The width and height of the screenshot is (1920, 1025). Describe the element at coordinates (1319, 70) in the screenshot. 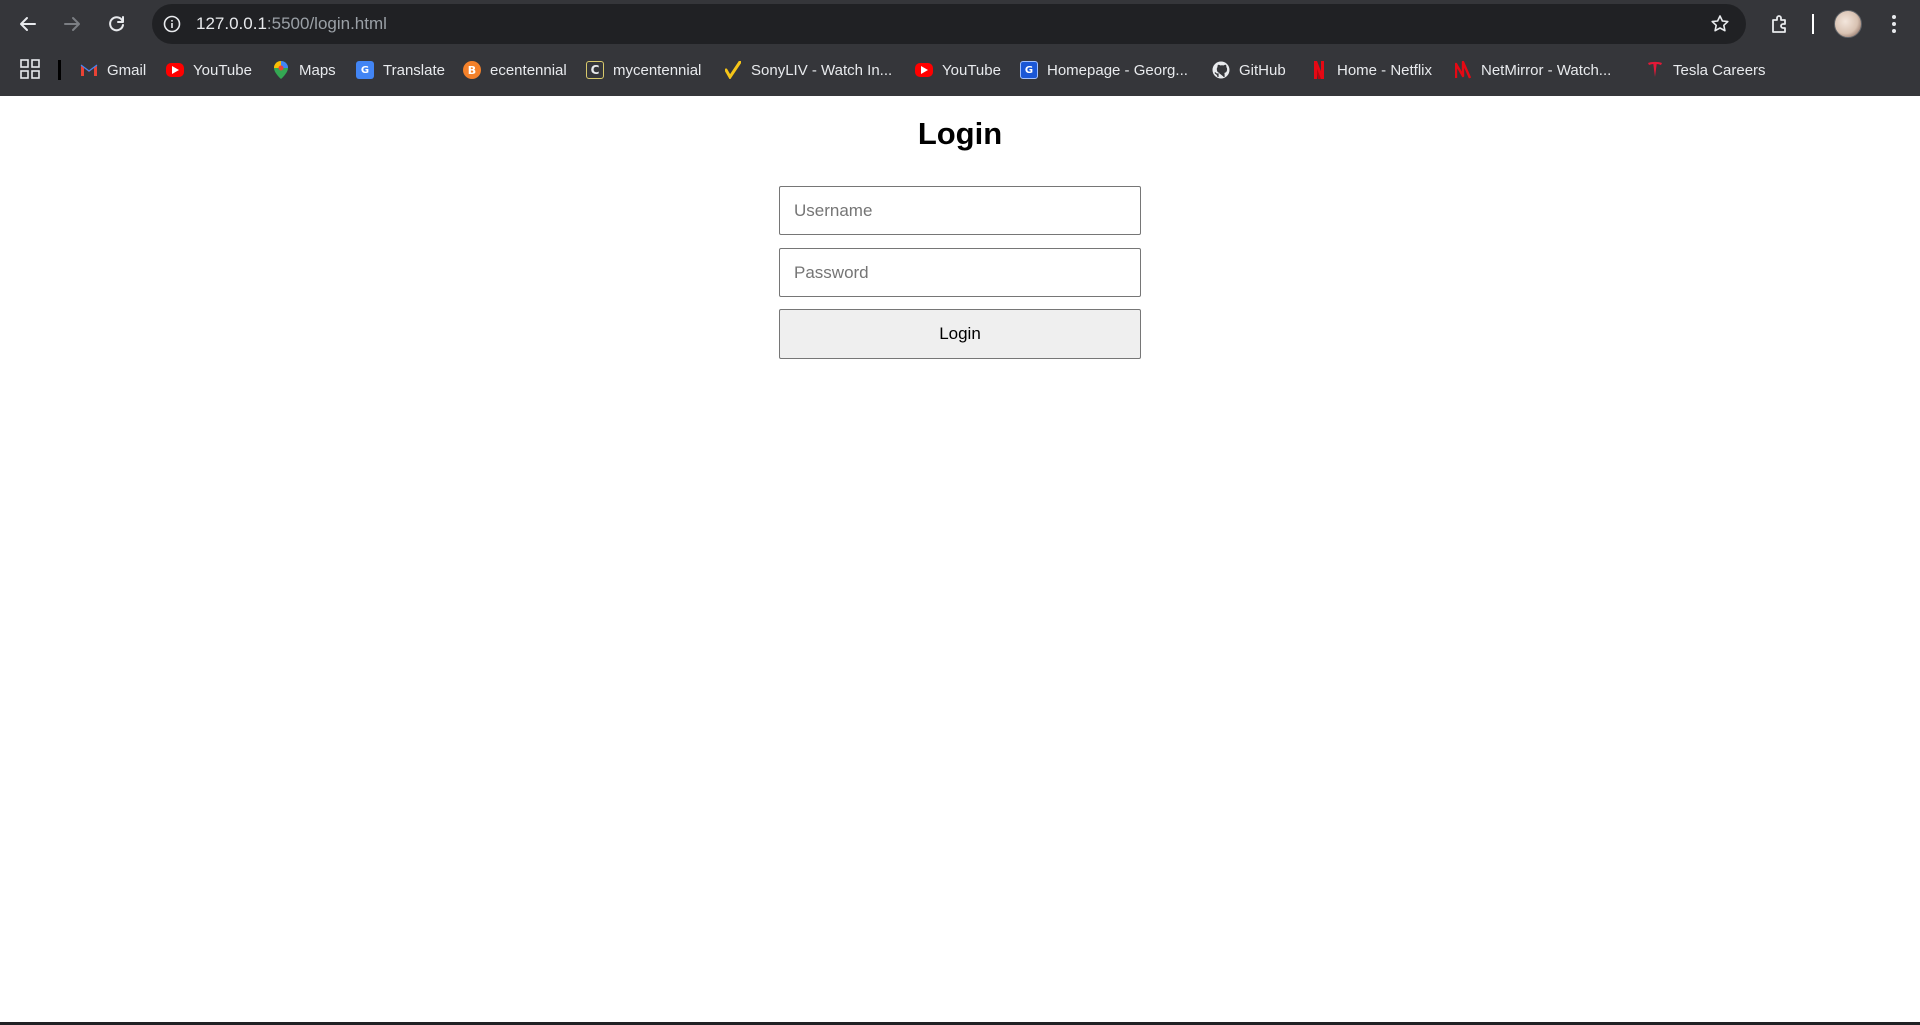

I see `netflix-icon` at that location.